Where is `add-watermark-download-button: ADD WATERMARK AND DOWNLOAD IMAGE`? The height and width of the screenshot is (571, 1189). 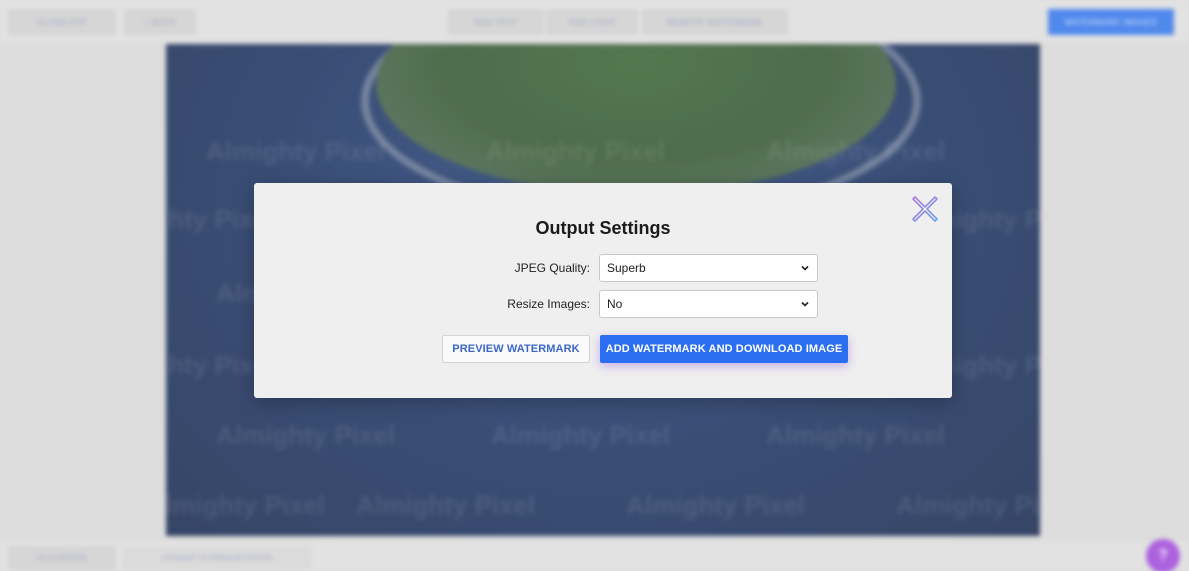 add-watermark-download-button: ADD WATERMARK AND DOWNLOAD IMAGE is located at coordinates (724, 349).